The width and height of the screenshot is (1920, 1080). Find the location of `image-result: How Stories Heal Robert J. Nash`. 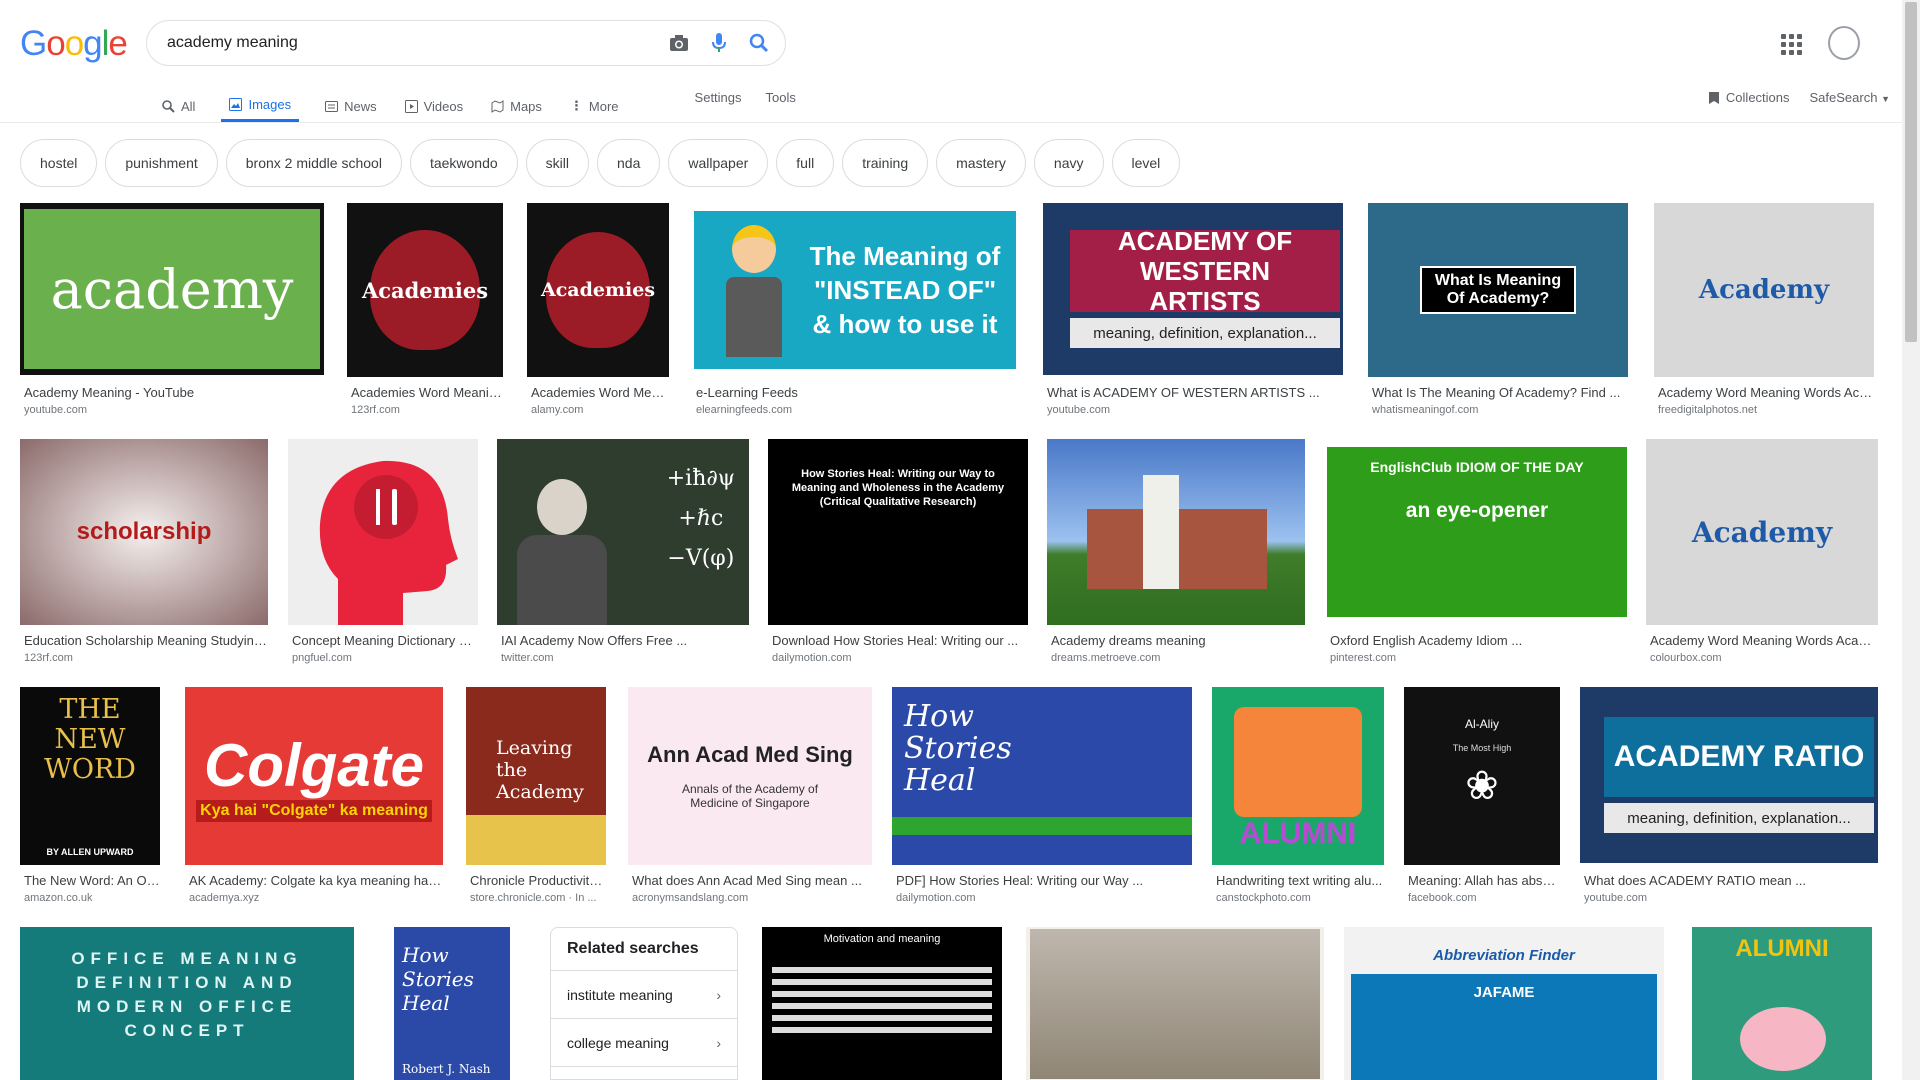

image-result: How Stories Heal Robert J. Nash is located at coordinates (452, 1003).